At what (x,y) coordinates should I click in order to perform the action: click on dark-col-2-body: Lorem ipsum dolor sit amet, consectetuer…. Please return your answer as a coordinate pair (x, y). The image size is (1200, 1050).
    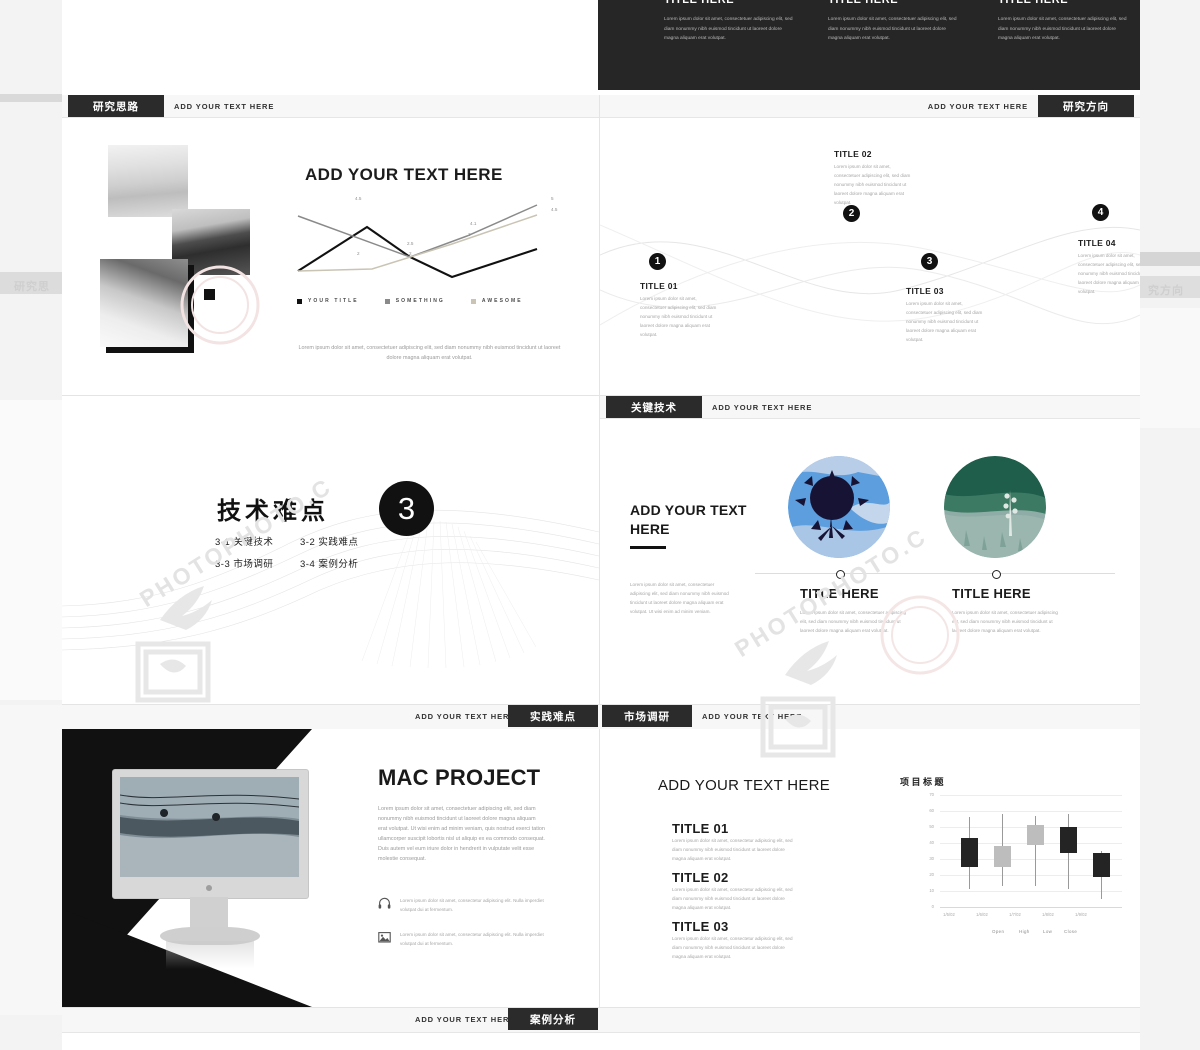
    Looking at the image, I should click on (892, 29).